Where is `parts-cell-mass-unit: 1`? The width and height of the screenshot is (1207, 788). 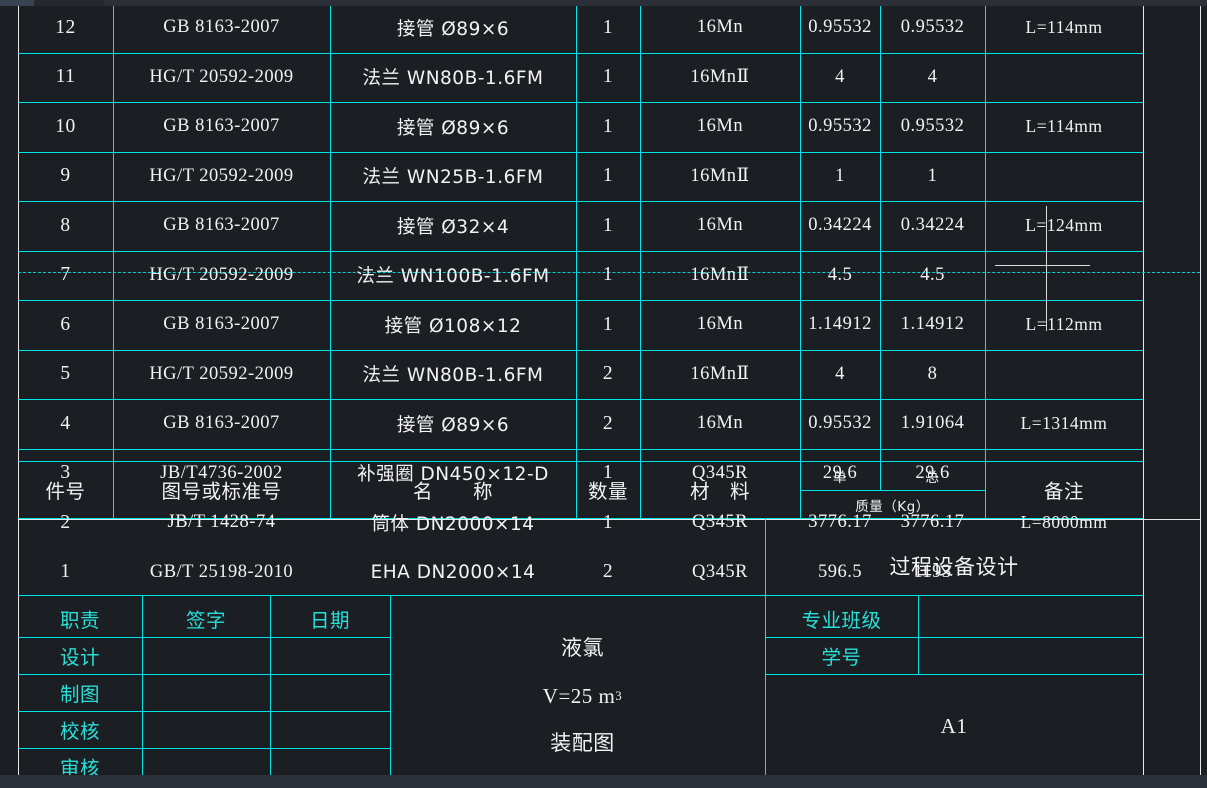 parts-cell-mass-unit: 1 is located at coordinates (840, 175).